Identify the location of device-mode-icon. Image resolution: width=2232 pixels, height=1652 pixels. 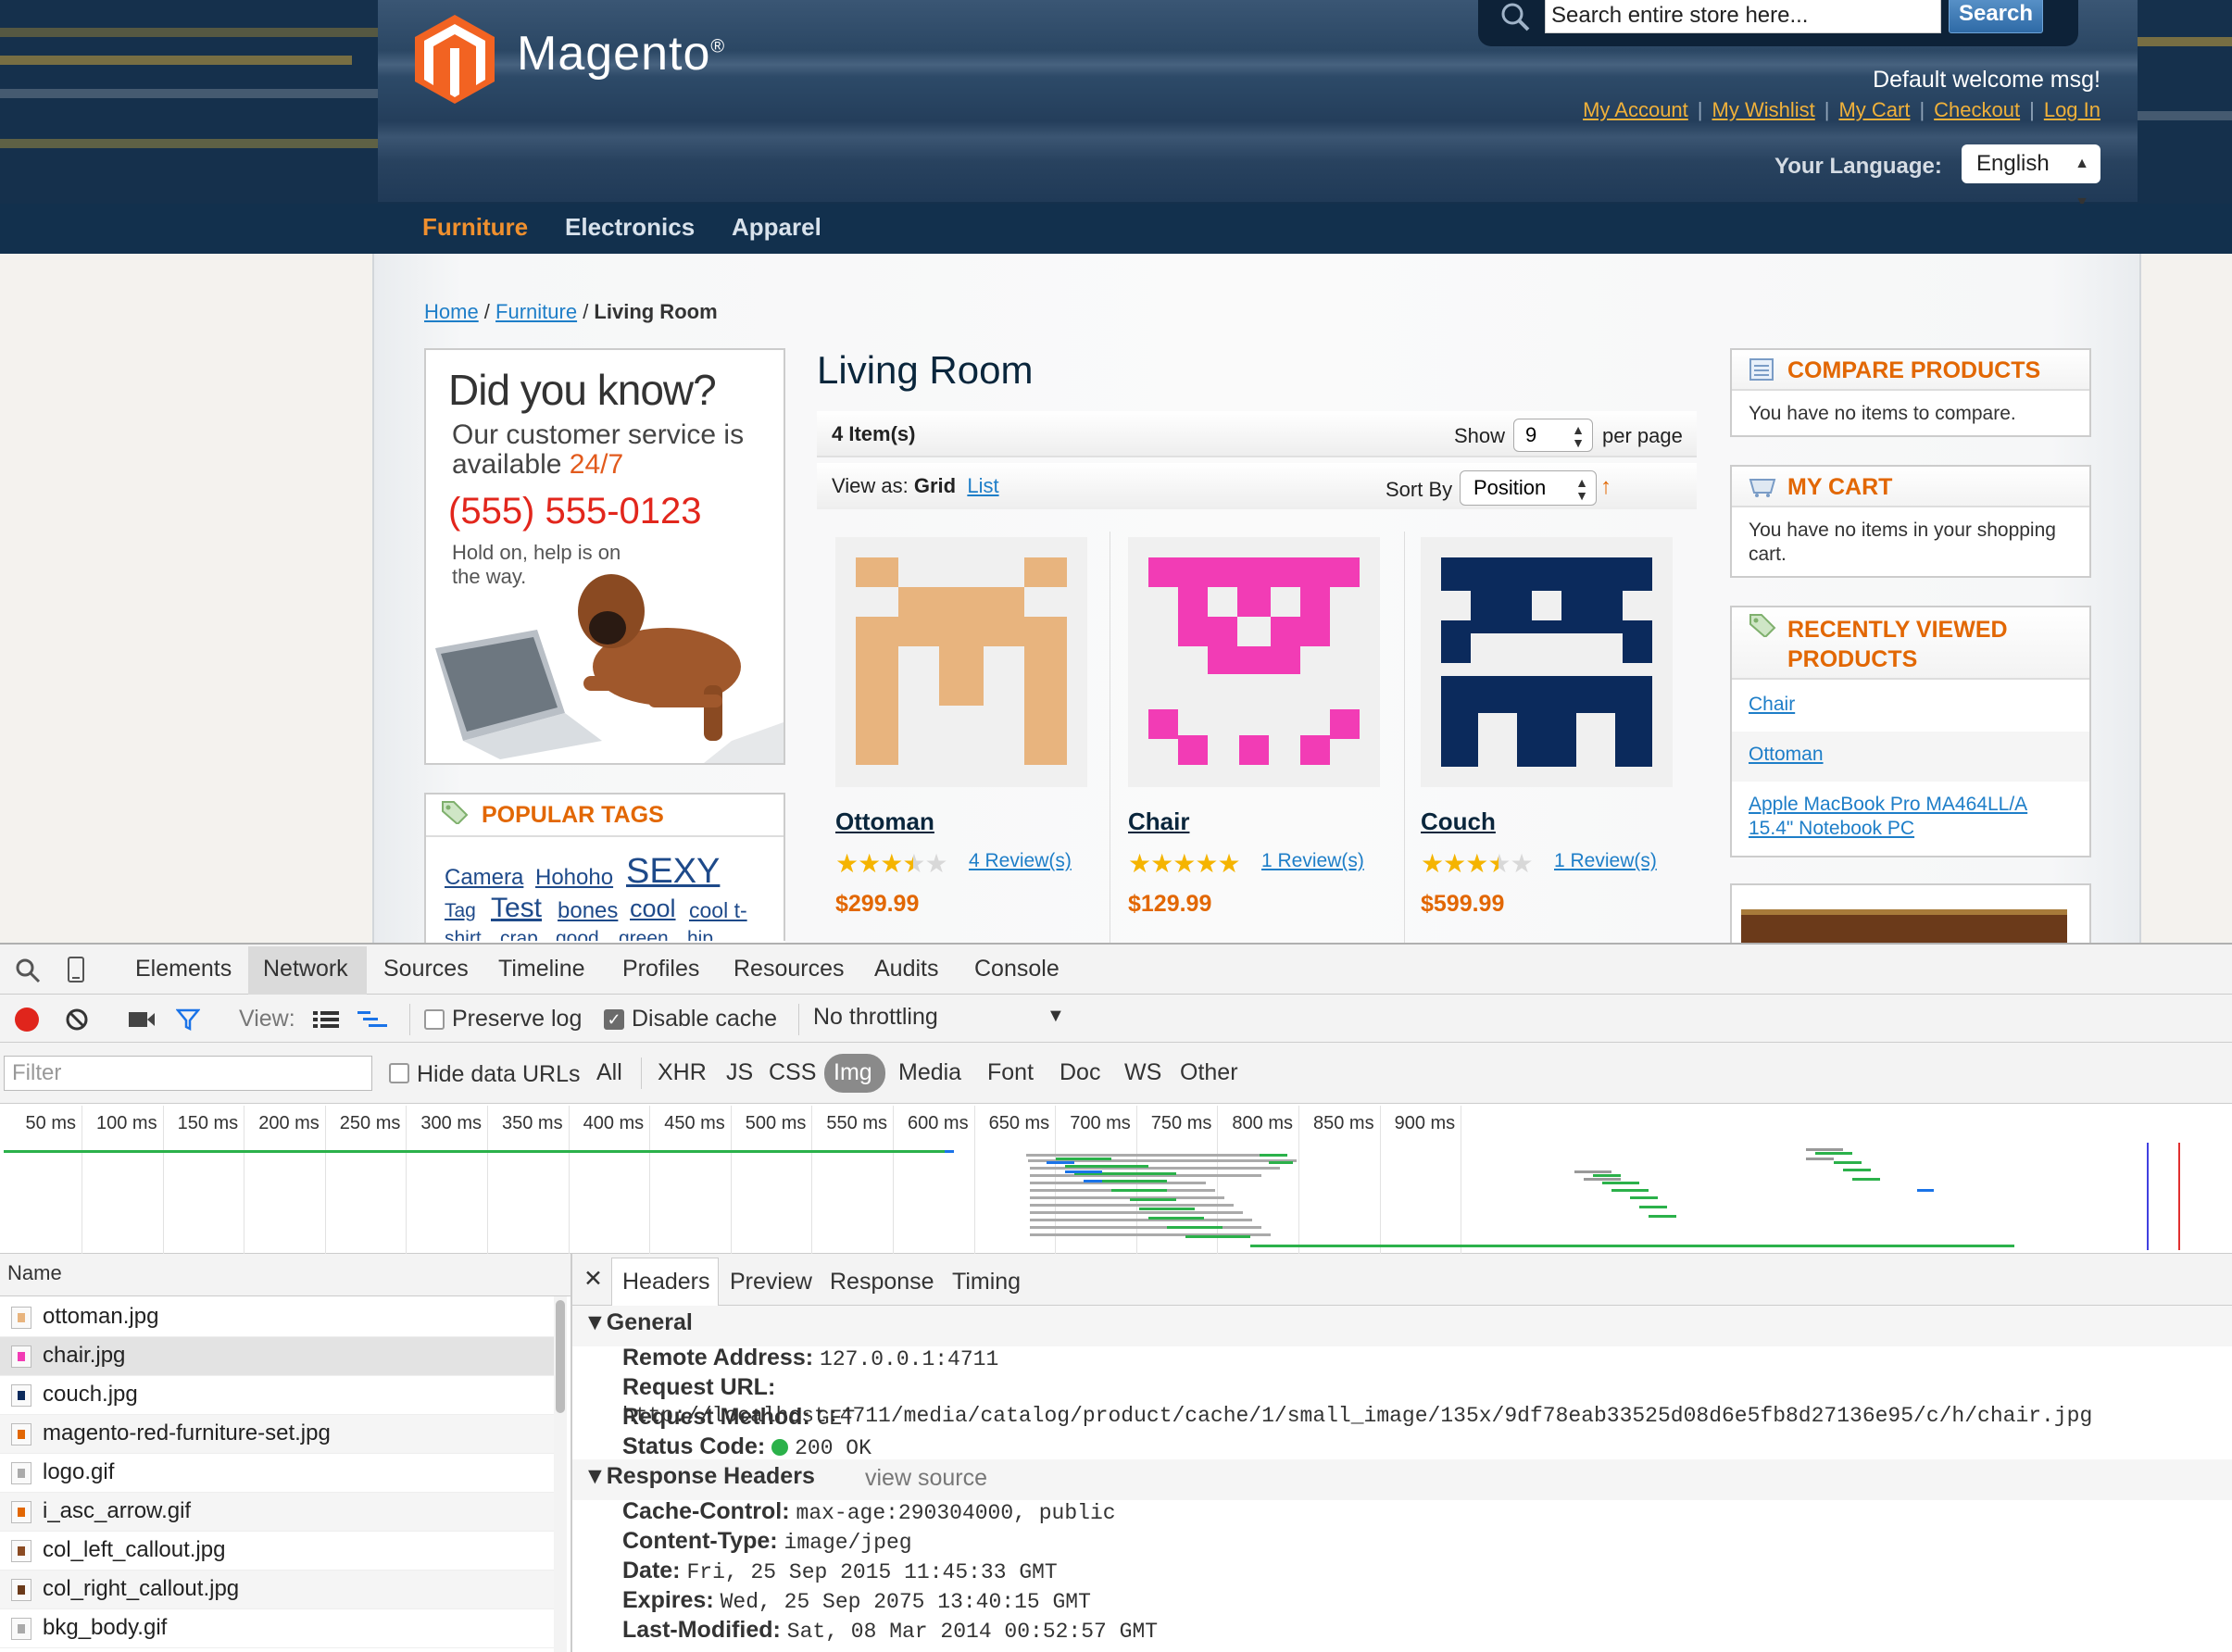
(76, 969).